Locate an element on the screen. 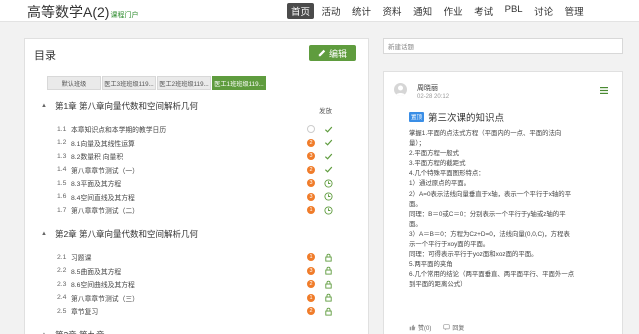  status-column-header: 发放 is located at coordinates (325, 111).